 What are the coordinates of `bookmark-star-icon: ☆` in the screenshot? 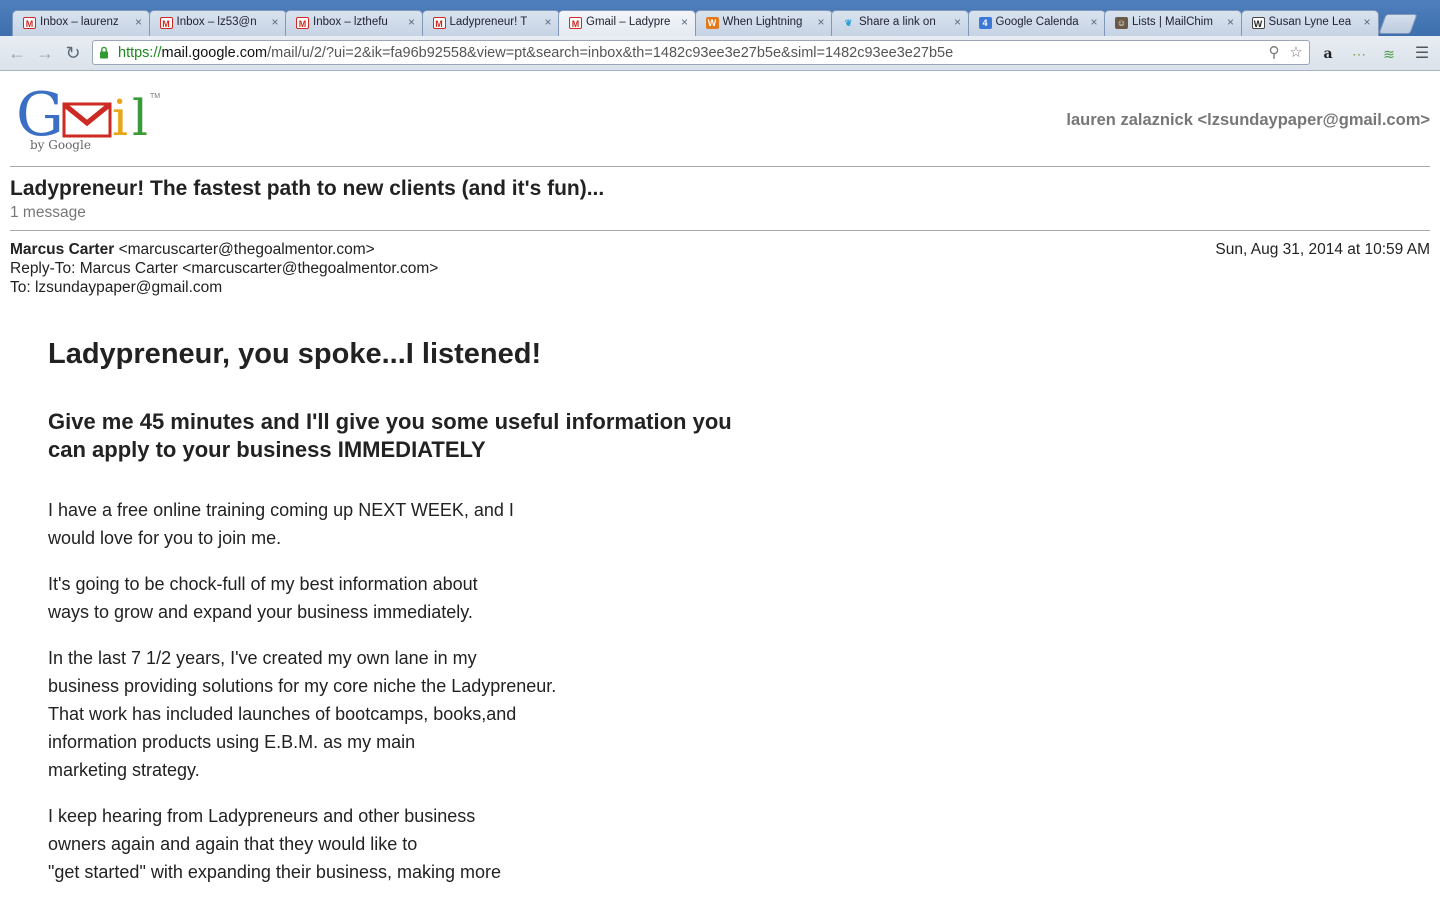 It's located at (1296, 53).